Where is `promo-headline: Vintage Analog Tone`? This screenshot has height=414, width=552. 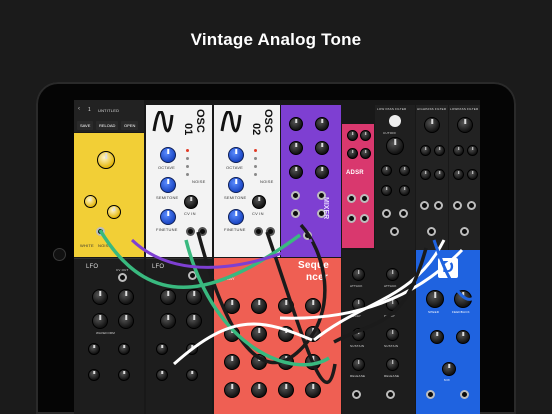
promo-headline: Vintage Analog Tone is located at coordinates (276, 39).